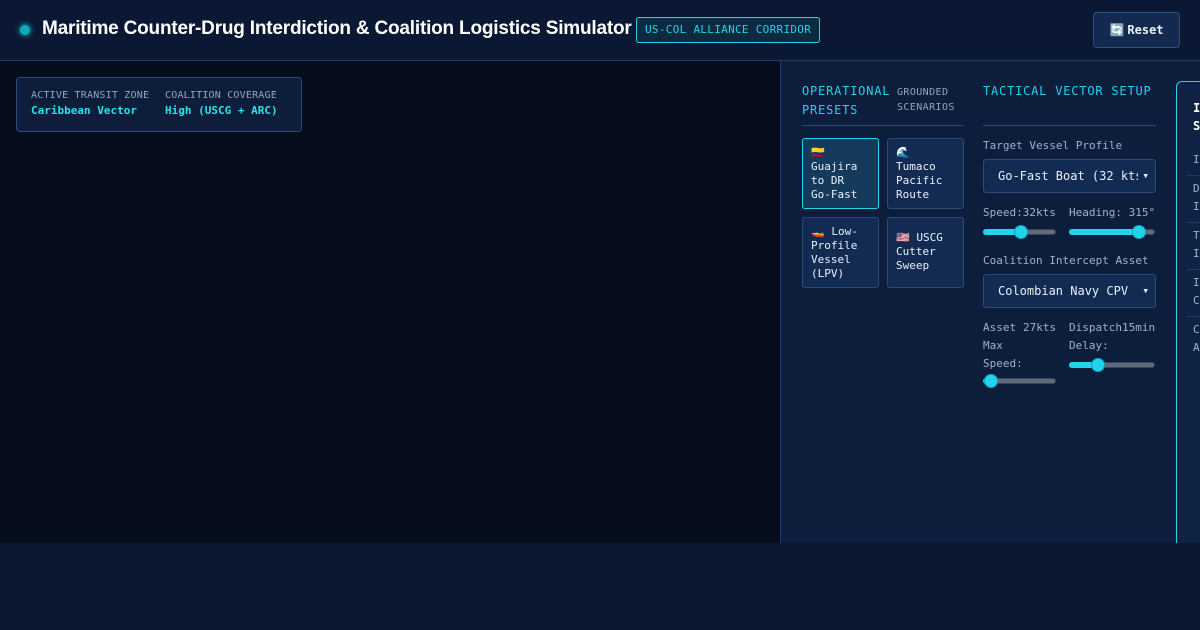  I want to click on asset-speed-label: Asset Max Speed: 27kts, so click(1020, 345).